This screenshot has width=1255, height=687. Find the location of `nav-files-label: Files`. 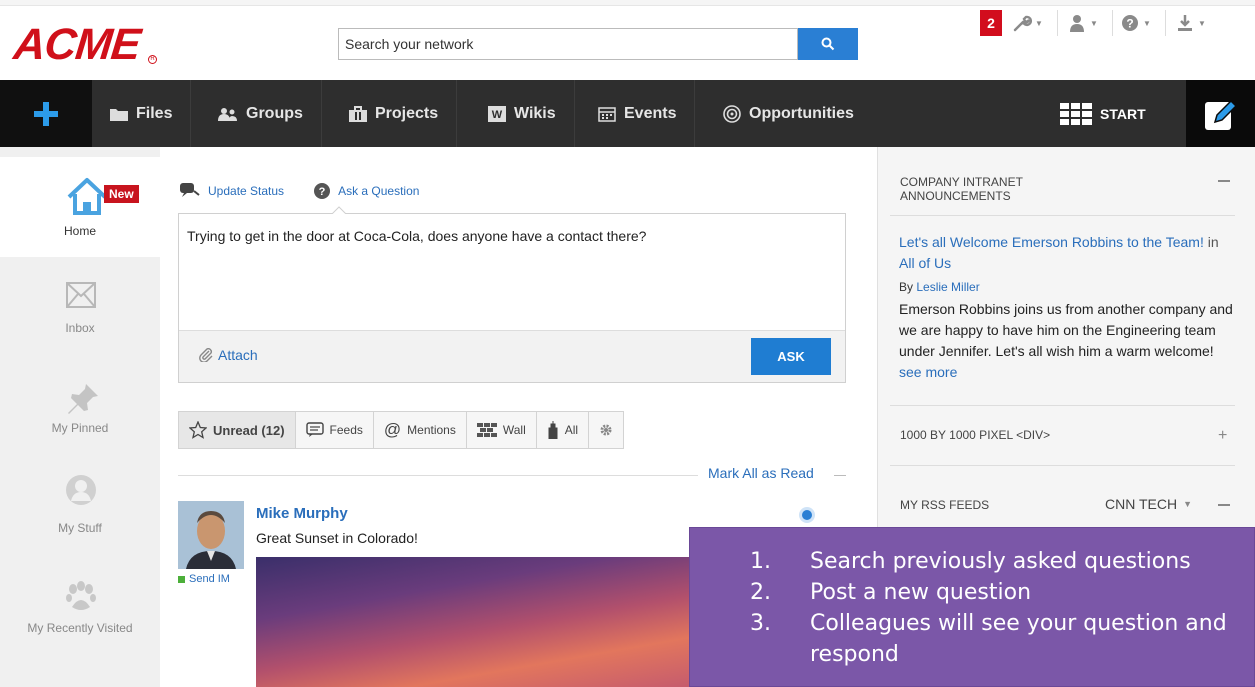

nav-files-label: Files is located at coordinates (154, 113).